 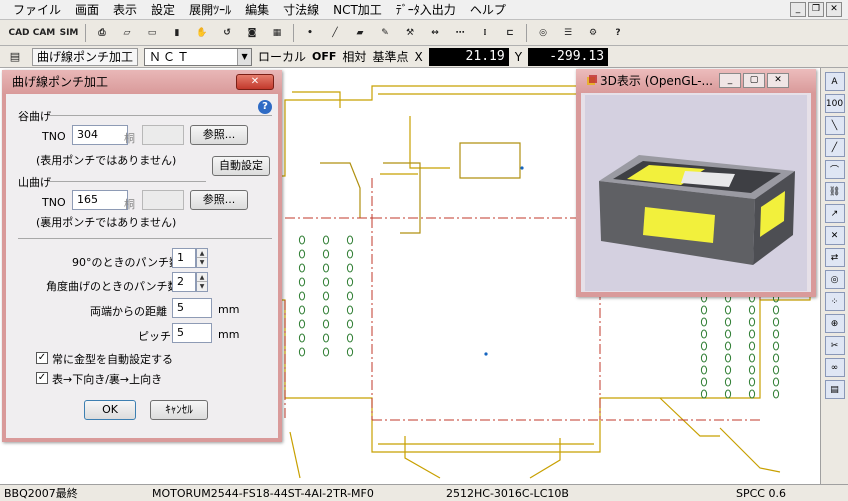 What do you see at coordinates (102, 33) in the screenshot?
I see `print-icon: ⎙` at bounding box center [102, 33].